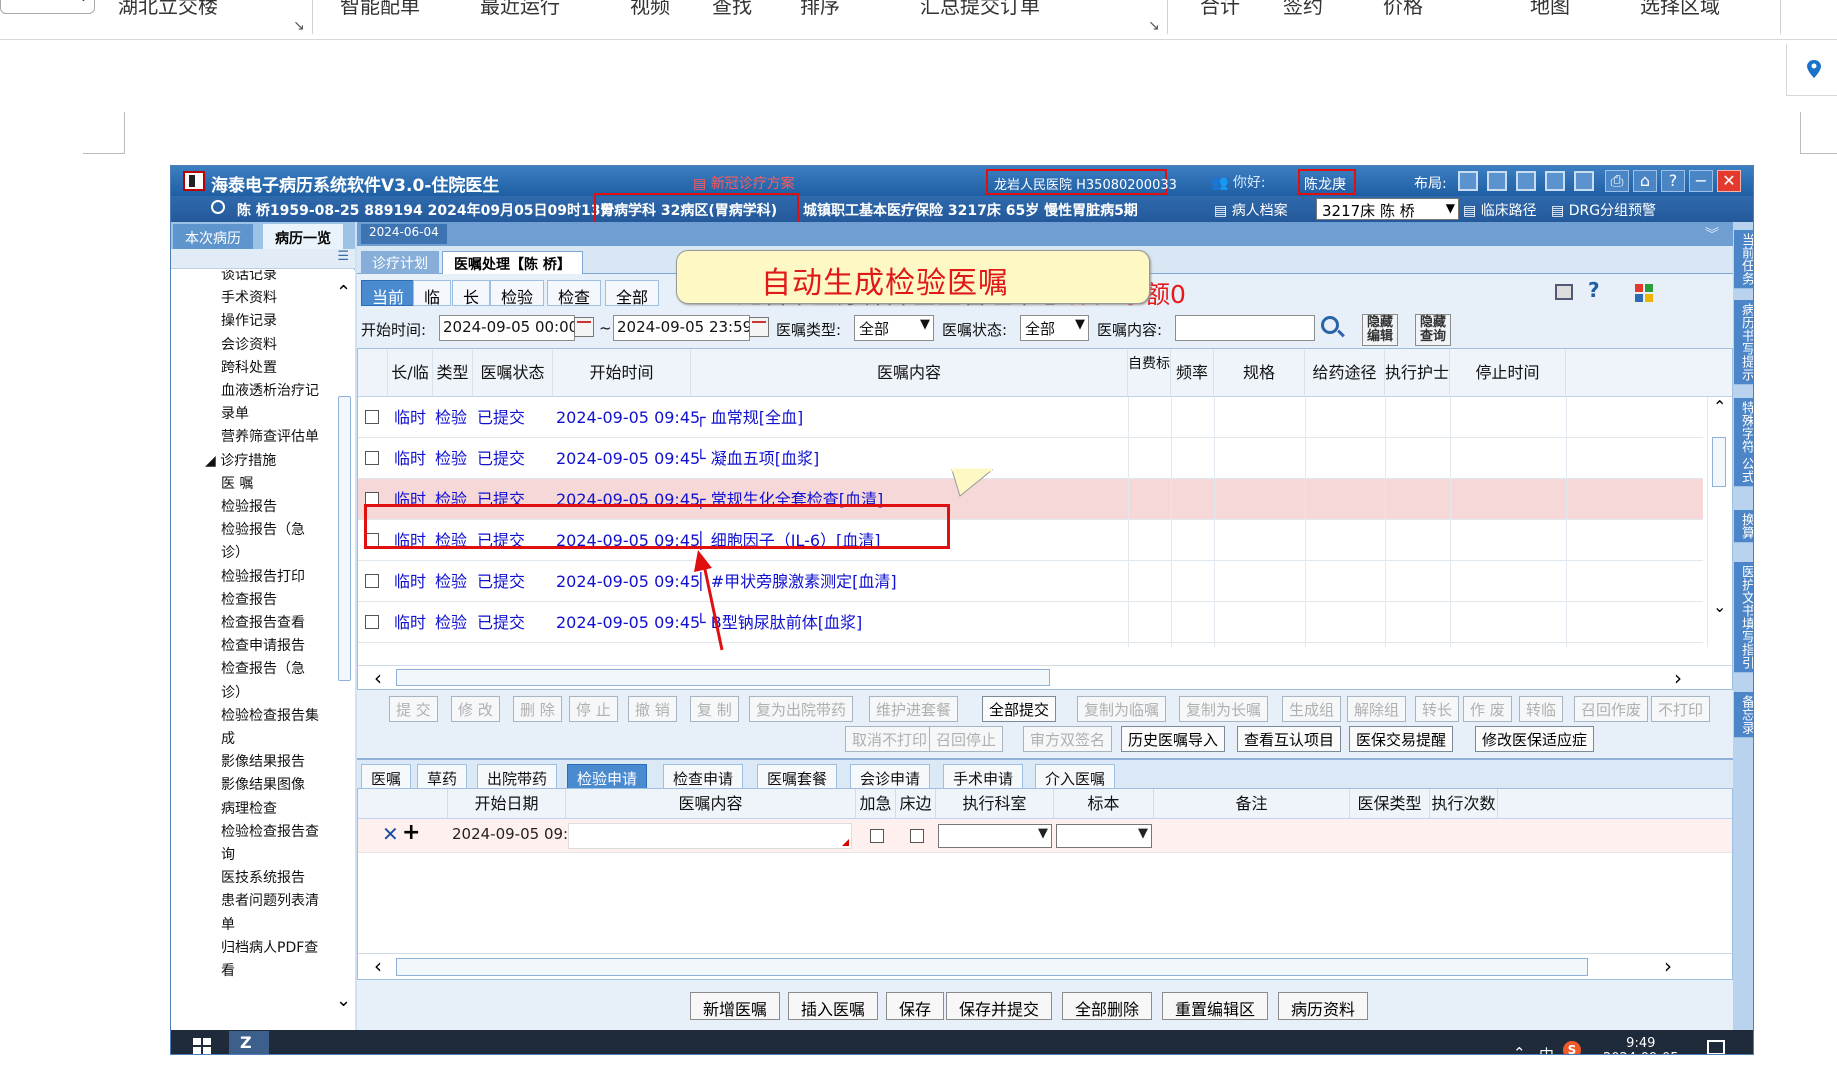 Image resolution: width=1837 pixels, height=1071 pixels. Describe the element at coordinates (270, 436) in the screenshot. I see `tree-item: 营养筛查评估单` at that location.